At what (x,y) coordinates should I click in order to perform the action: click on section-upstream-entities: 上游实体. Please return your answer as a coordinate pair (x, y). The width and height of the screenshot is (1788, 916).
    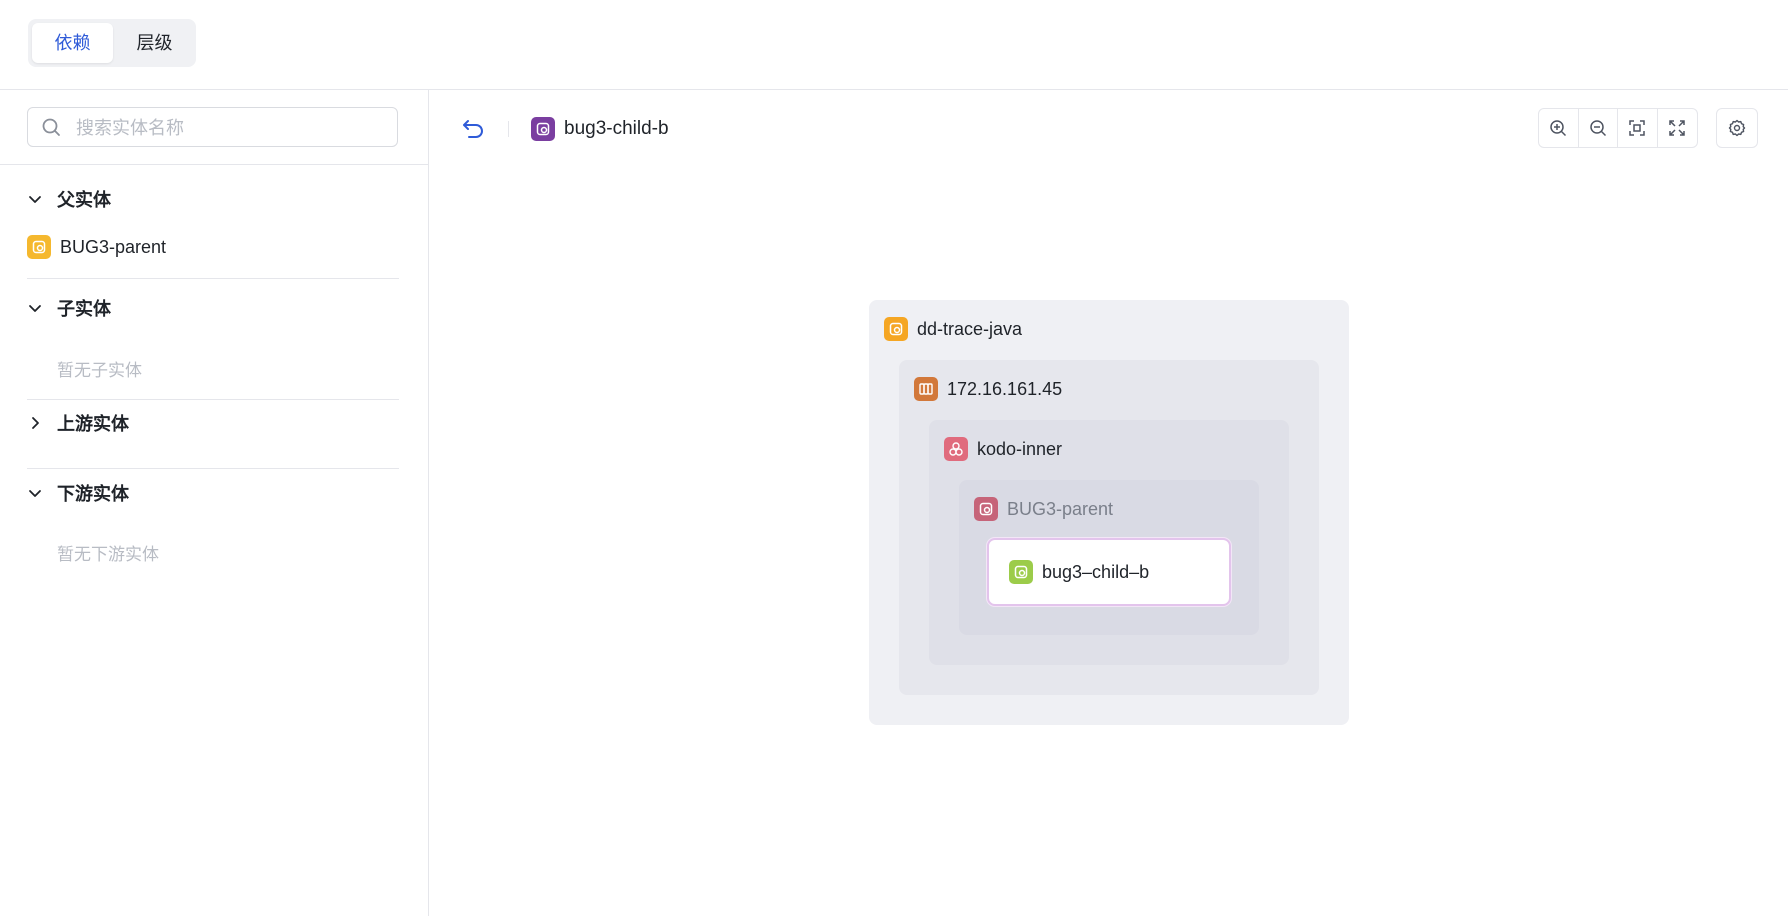
    Looking at the image, I should click on (78, 423).